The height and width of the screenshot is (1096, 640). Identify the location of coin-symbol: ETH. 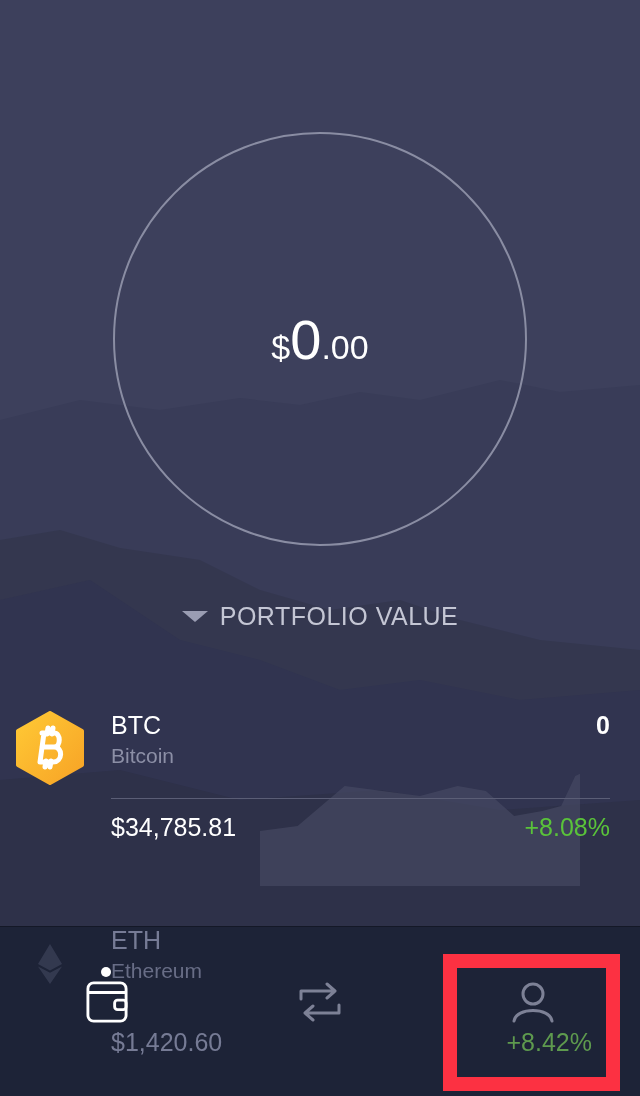
(136, 940).